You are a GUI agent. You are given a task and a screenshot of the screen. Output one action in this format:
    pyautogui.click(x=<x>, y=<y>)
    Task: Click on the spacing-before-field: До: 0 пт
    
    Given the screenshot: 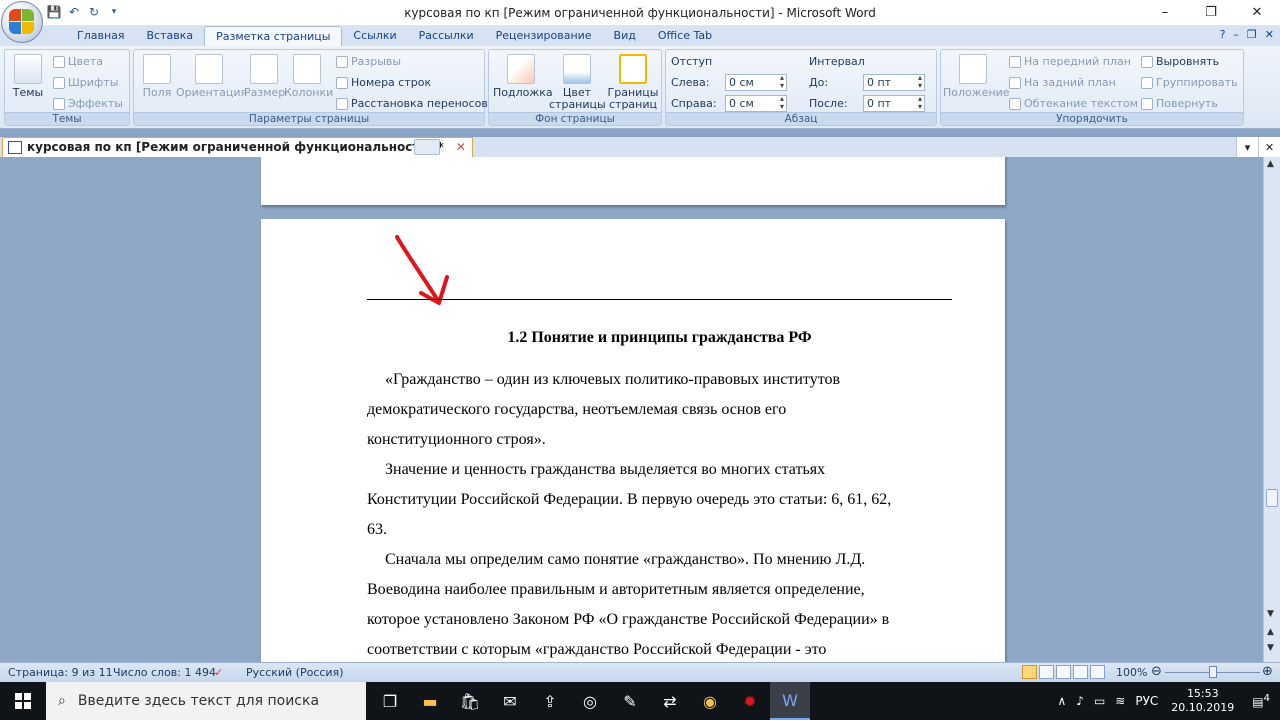 What is the action you would take?
    pyautogui.click(x=867, y=82)
    